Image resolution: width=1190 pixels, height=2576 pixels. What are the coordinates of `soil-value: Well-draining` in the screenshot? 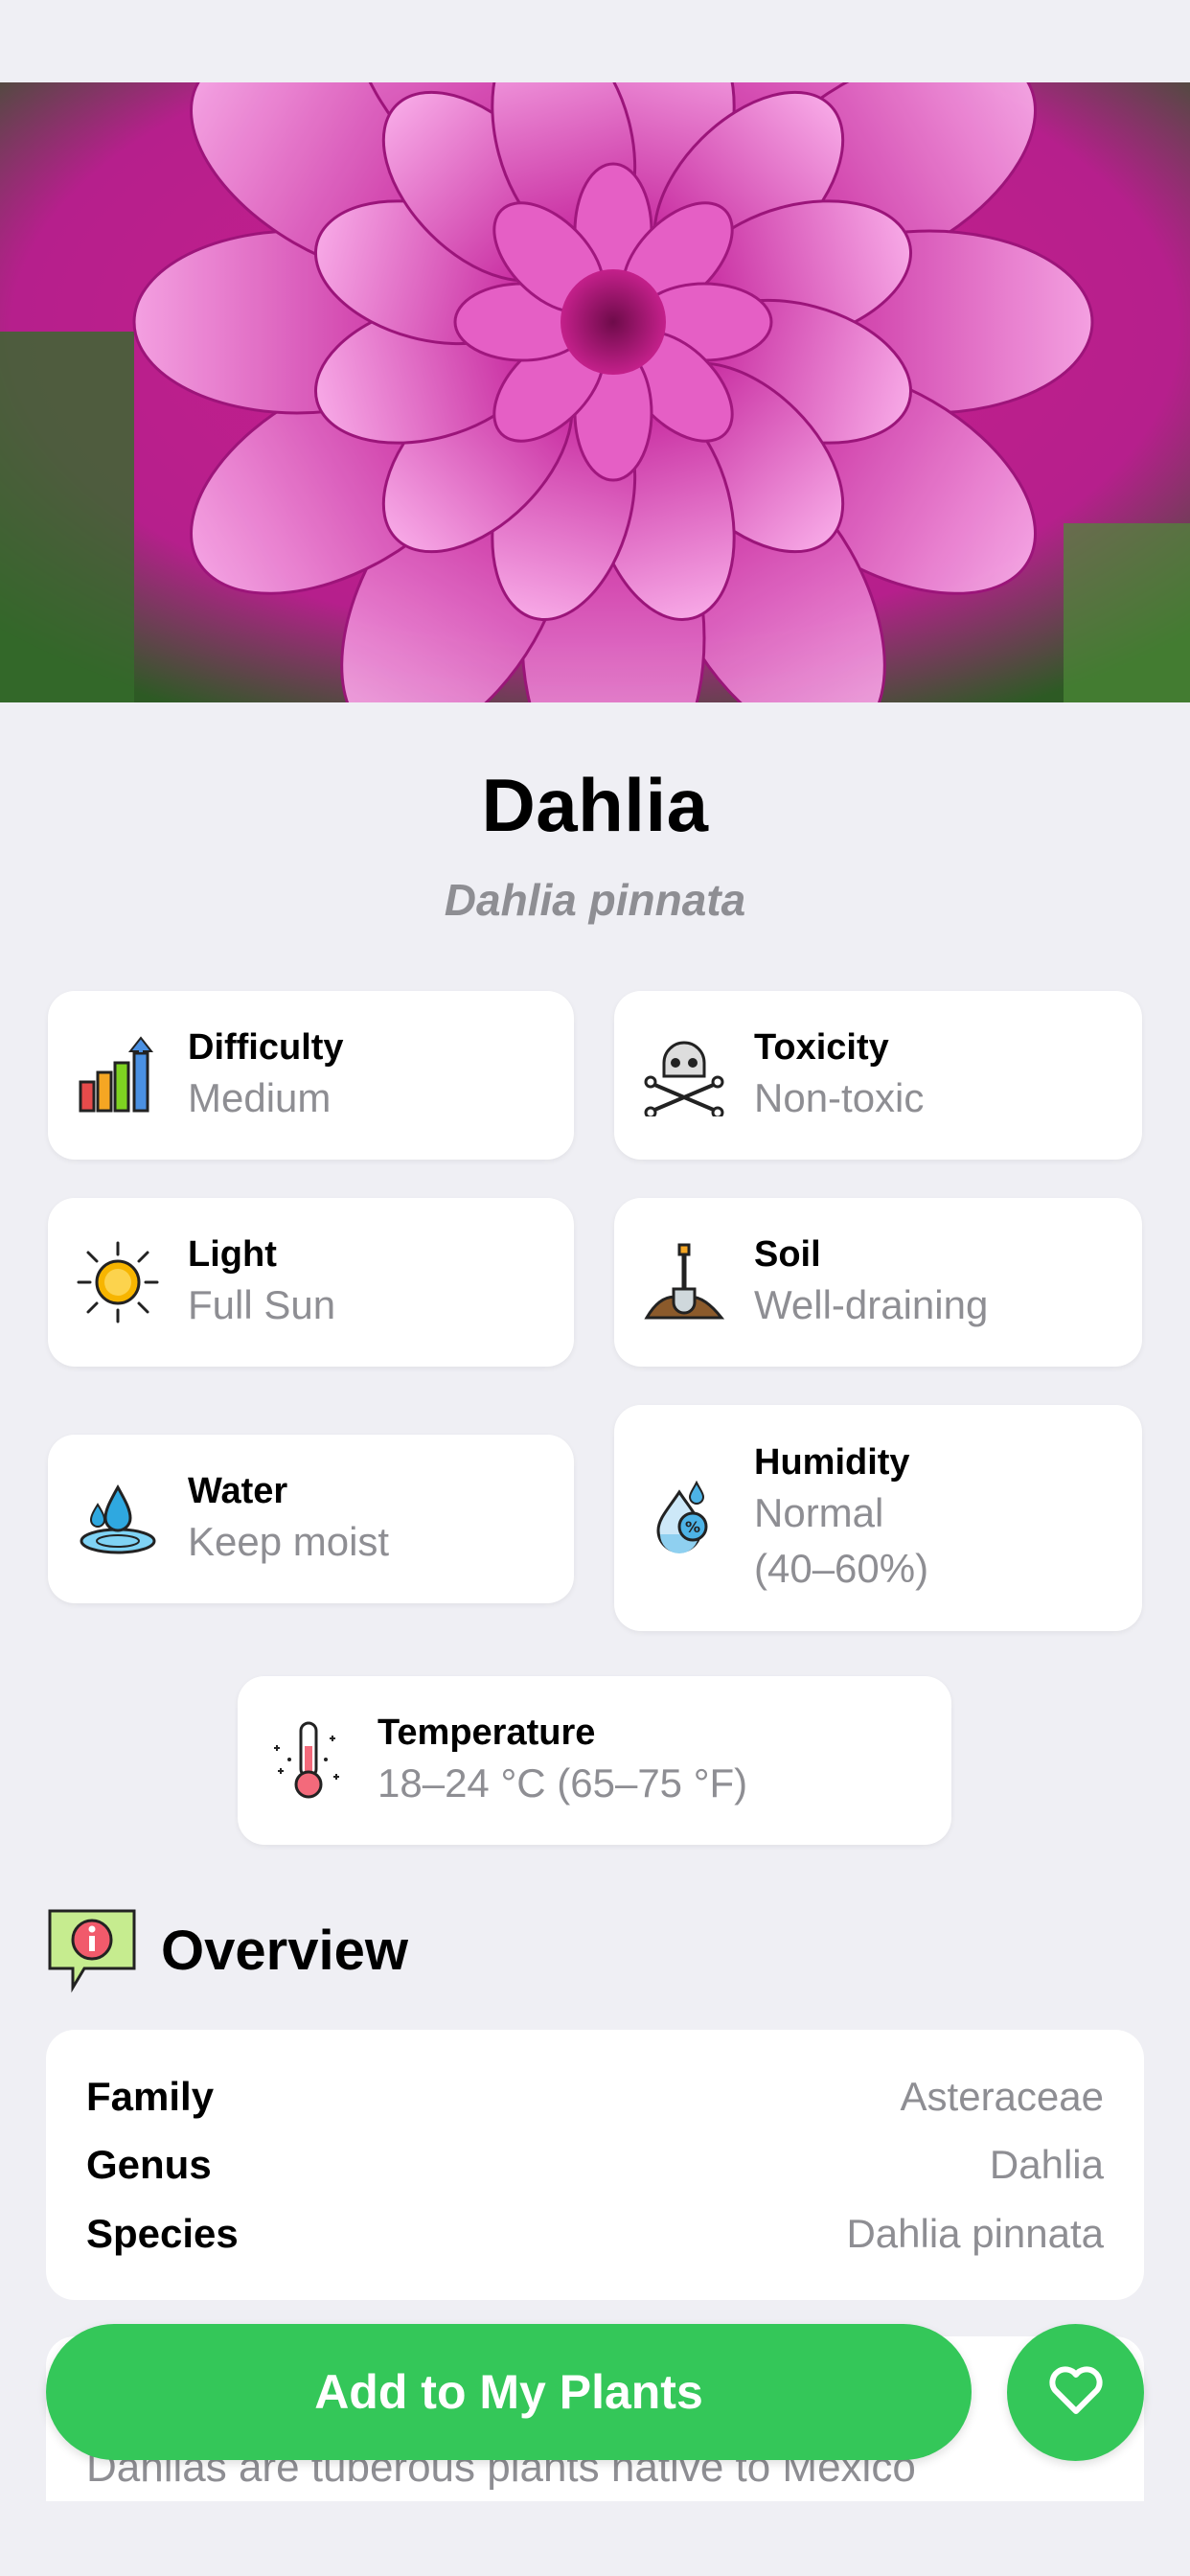 It's located at (872, 1304).